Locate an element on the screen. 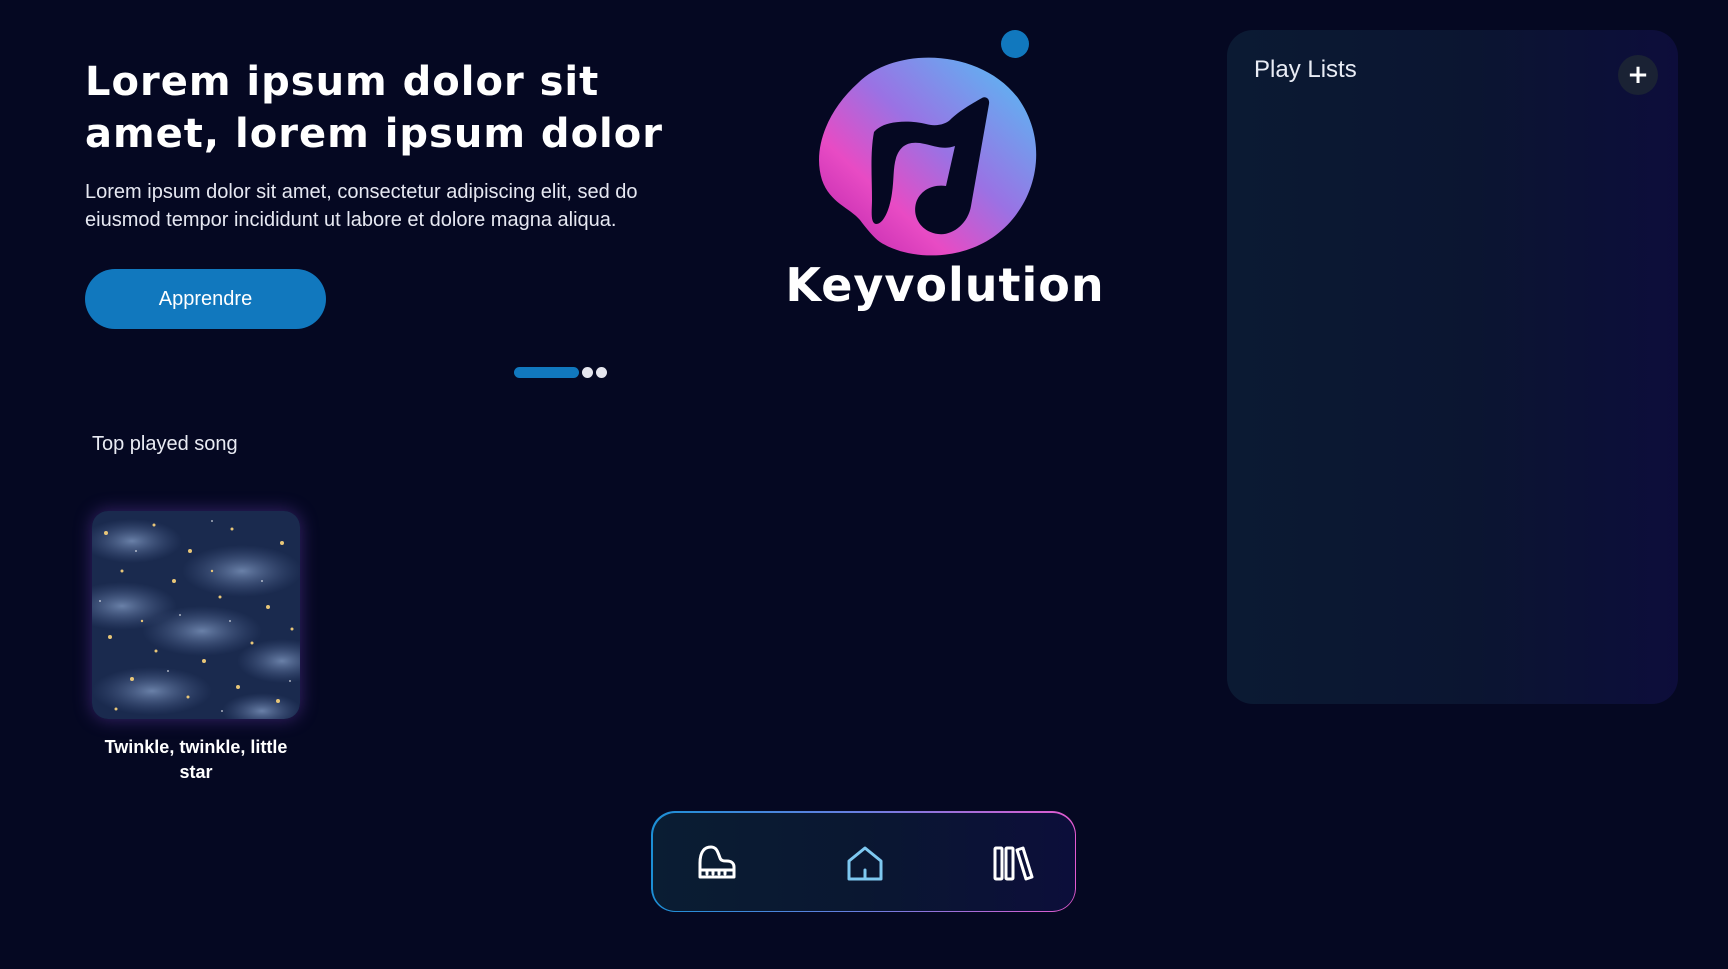 This screenshot has height=969, width=1728. nav-piano-button is located at coordinates (717, 863).